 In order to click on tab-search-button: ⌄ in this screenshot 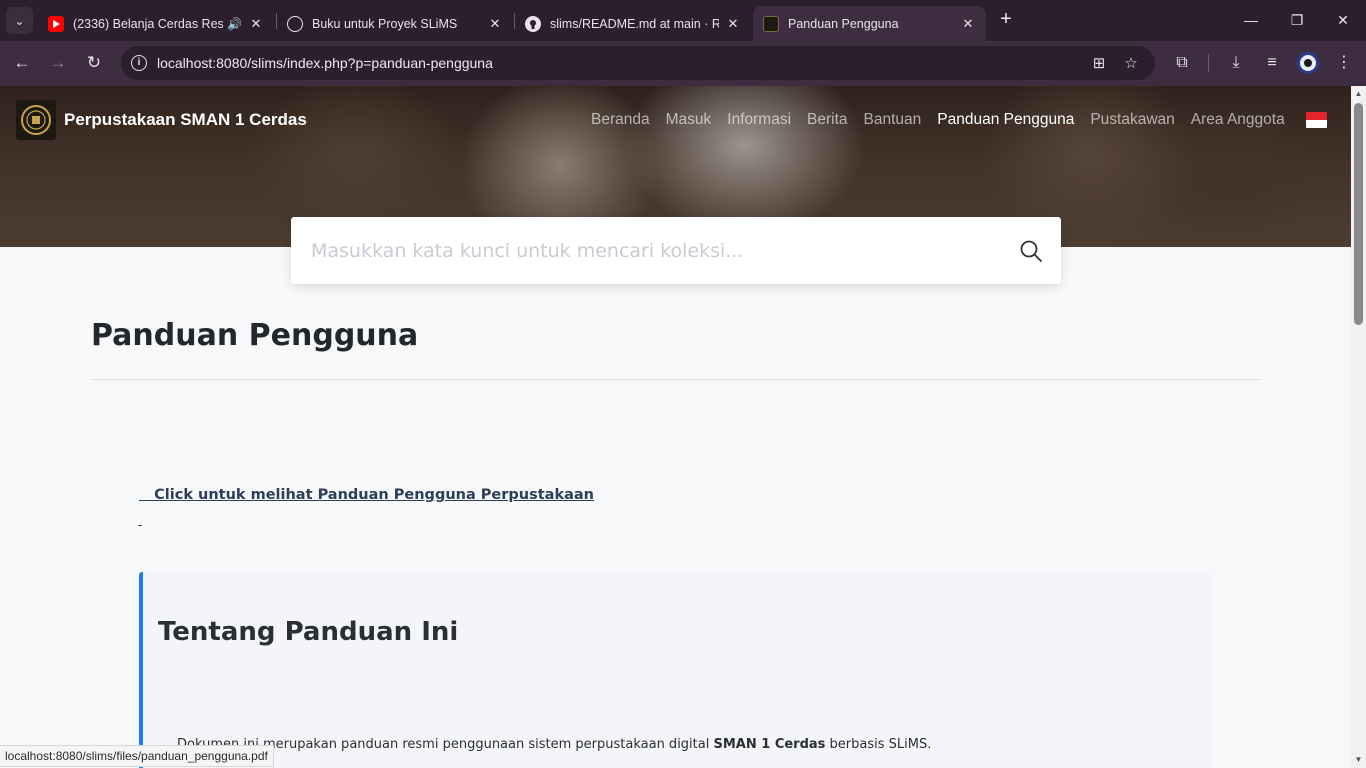, I will do `click(19, 20)`.